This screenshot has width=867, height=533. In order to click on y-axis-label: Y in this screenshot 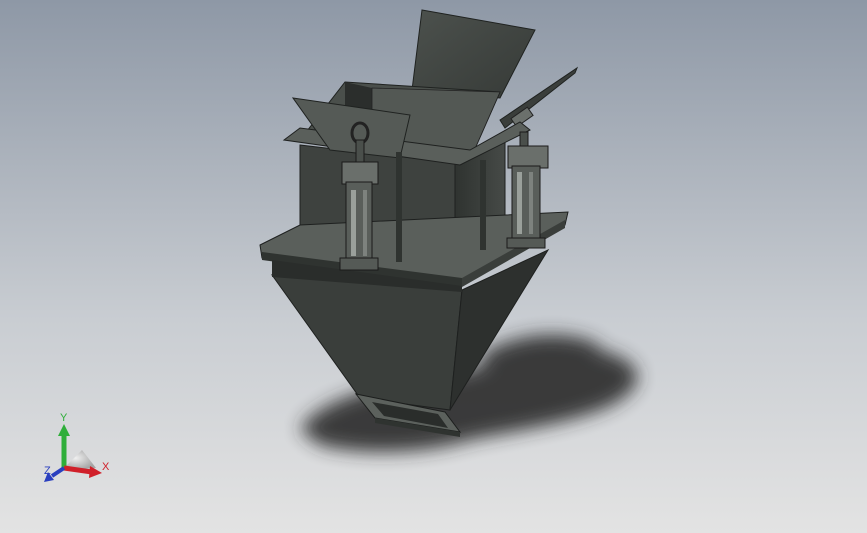, I will do `click(64, 418)`.